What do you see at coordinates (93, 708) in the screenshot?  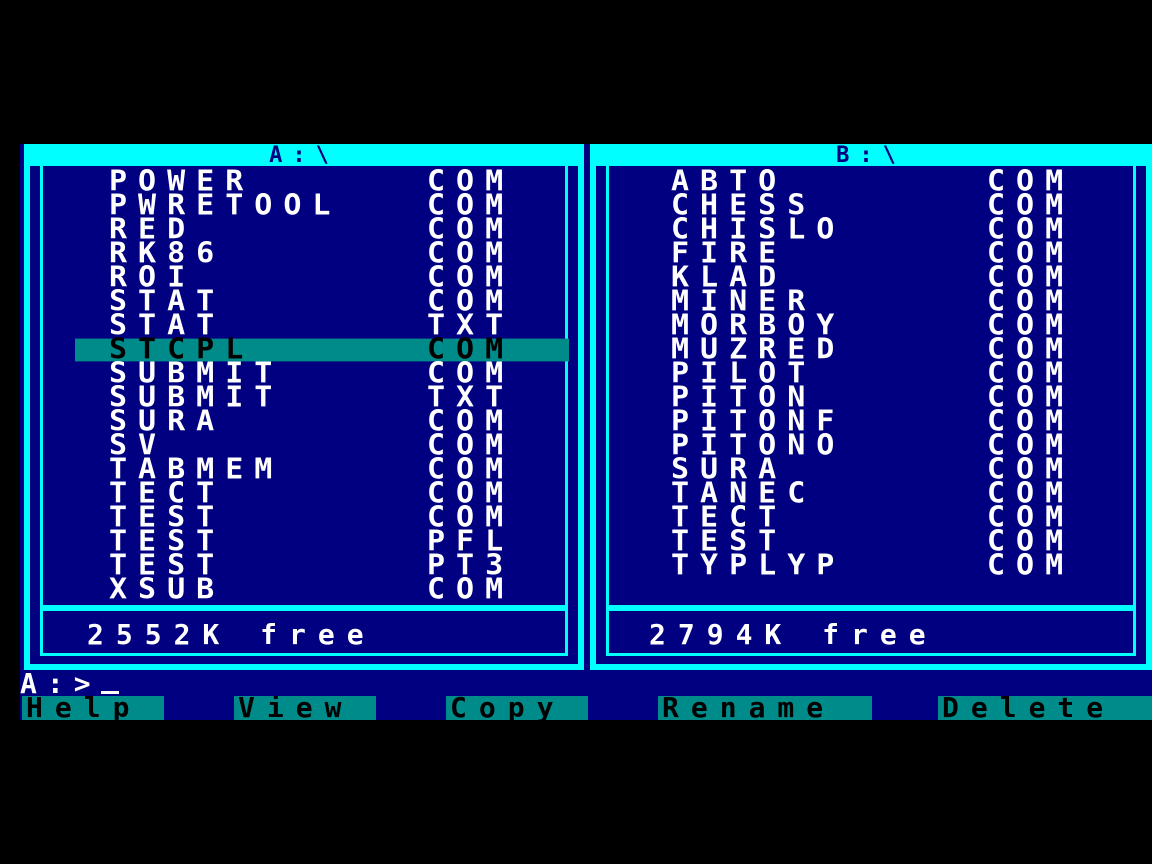 I see `help-key: Help` at bounding box center [93, 708].